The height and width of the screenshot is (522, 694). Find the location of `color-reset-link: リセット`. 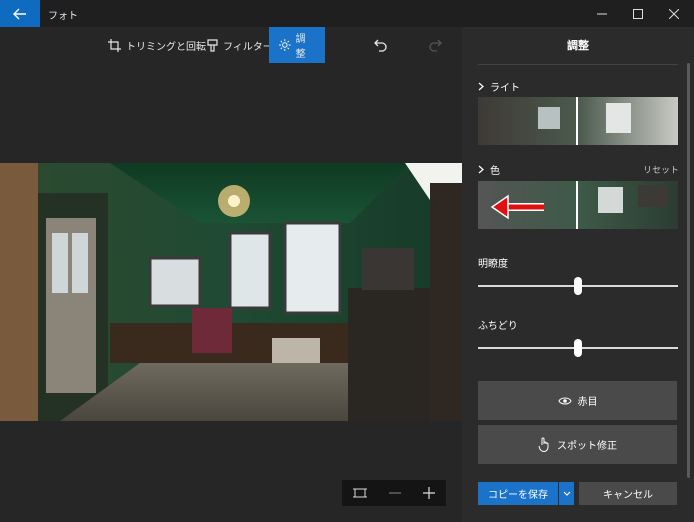

color-reset-link: リセット is located at coordinates (661, 169).